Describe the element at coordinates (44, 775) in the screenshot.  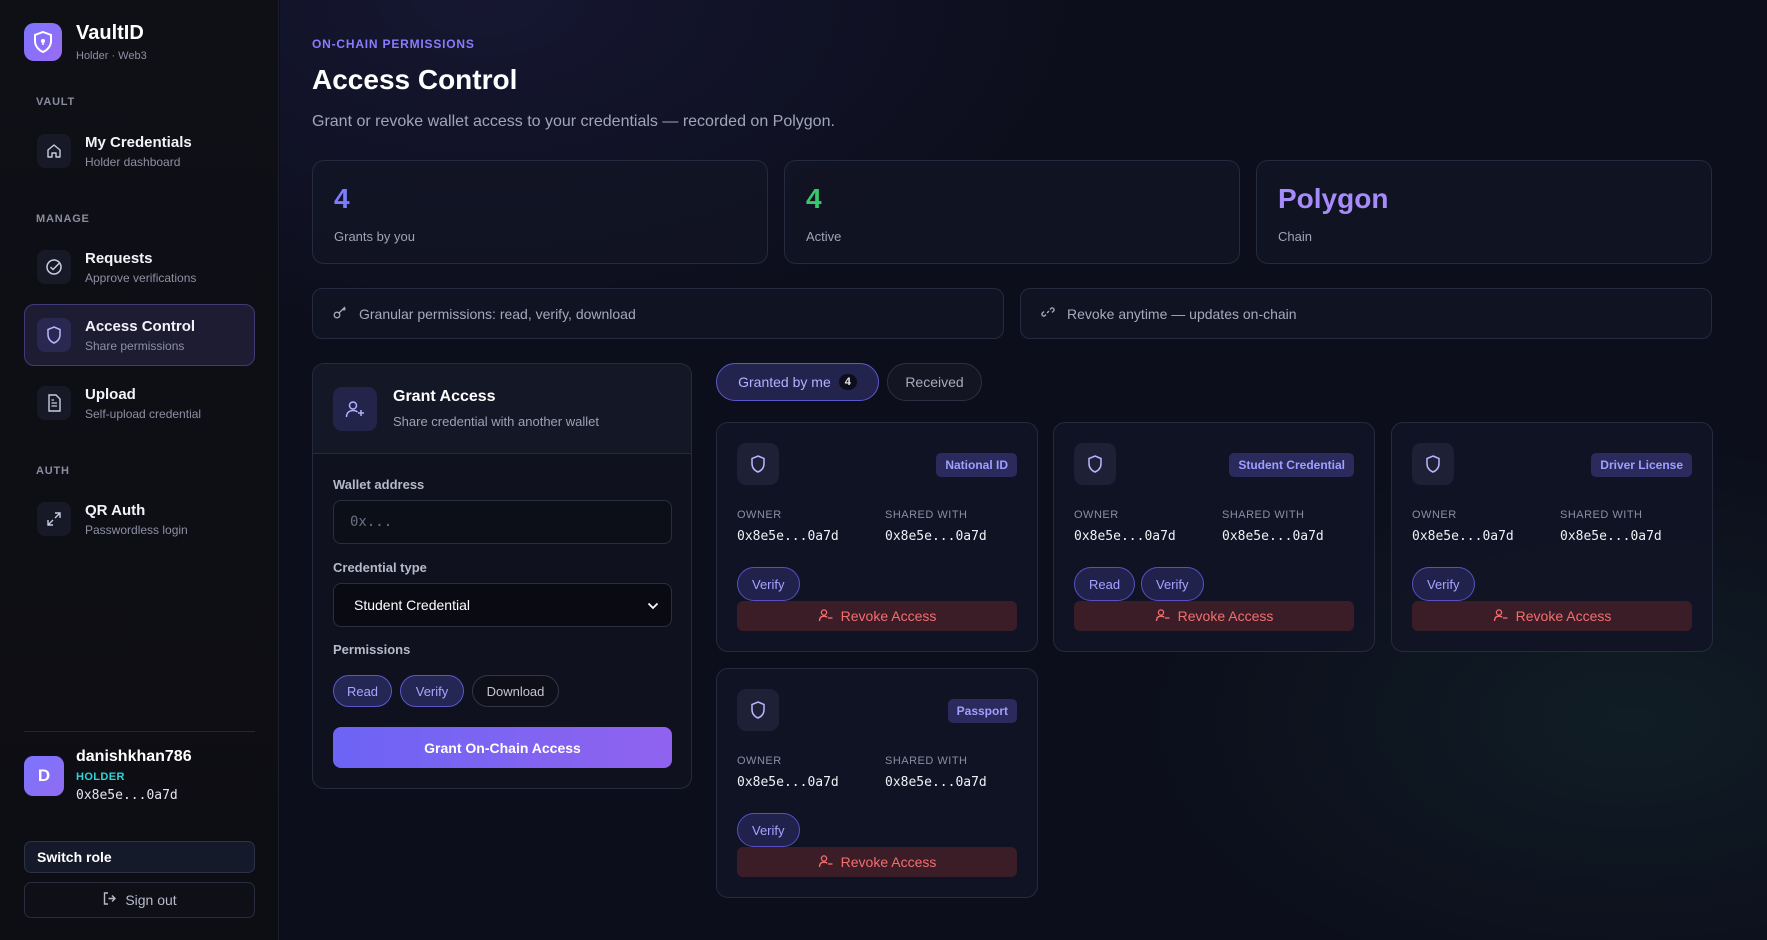
I see `avatar: D` at that location.